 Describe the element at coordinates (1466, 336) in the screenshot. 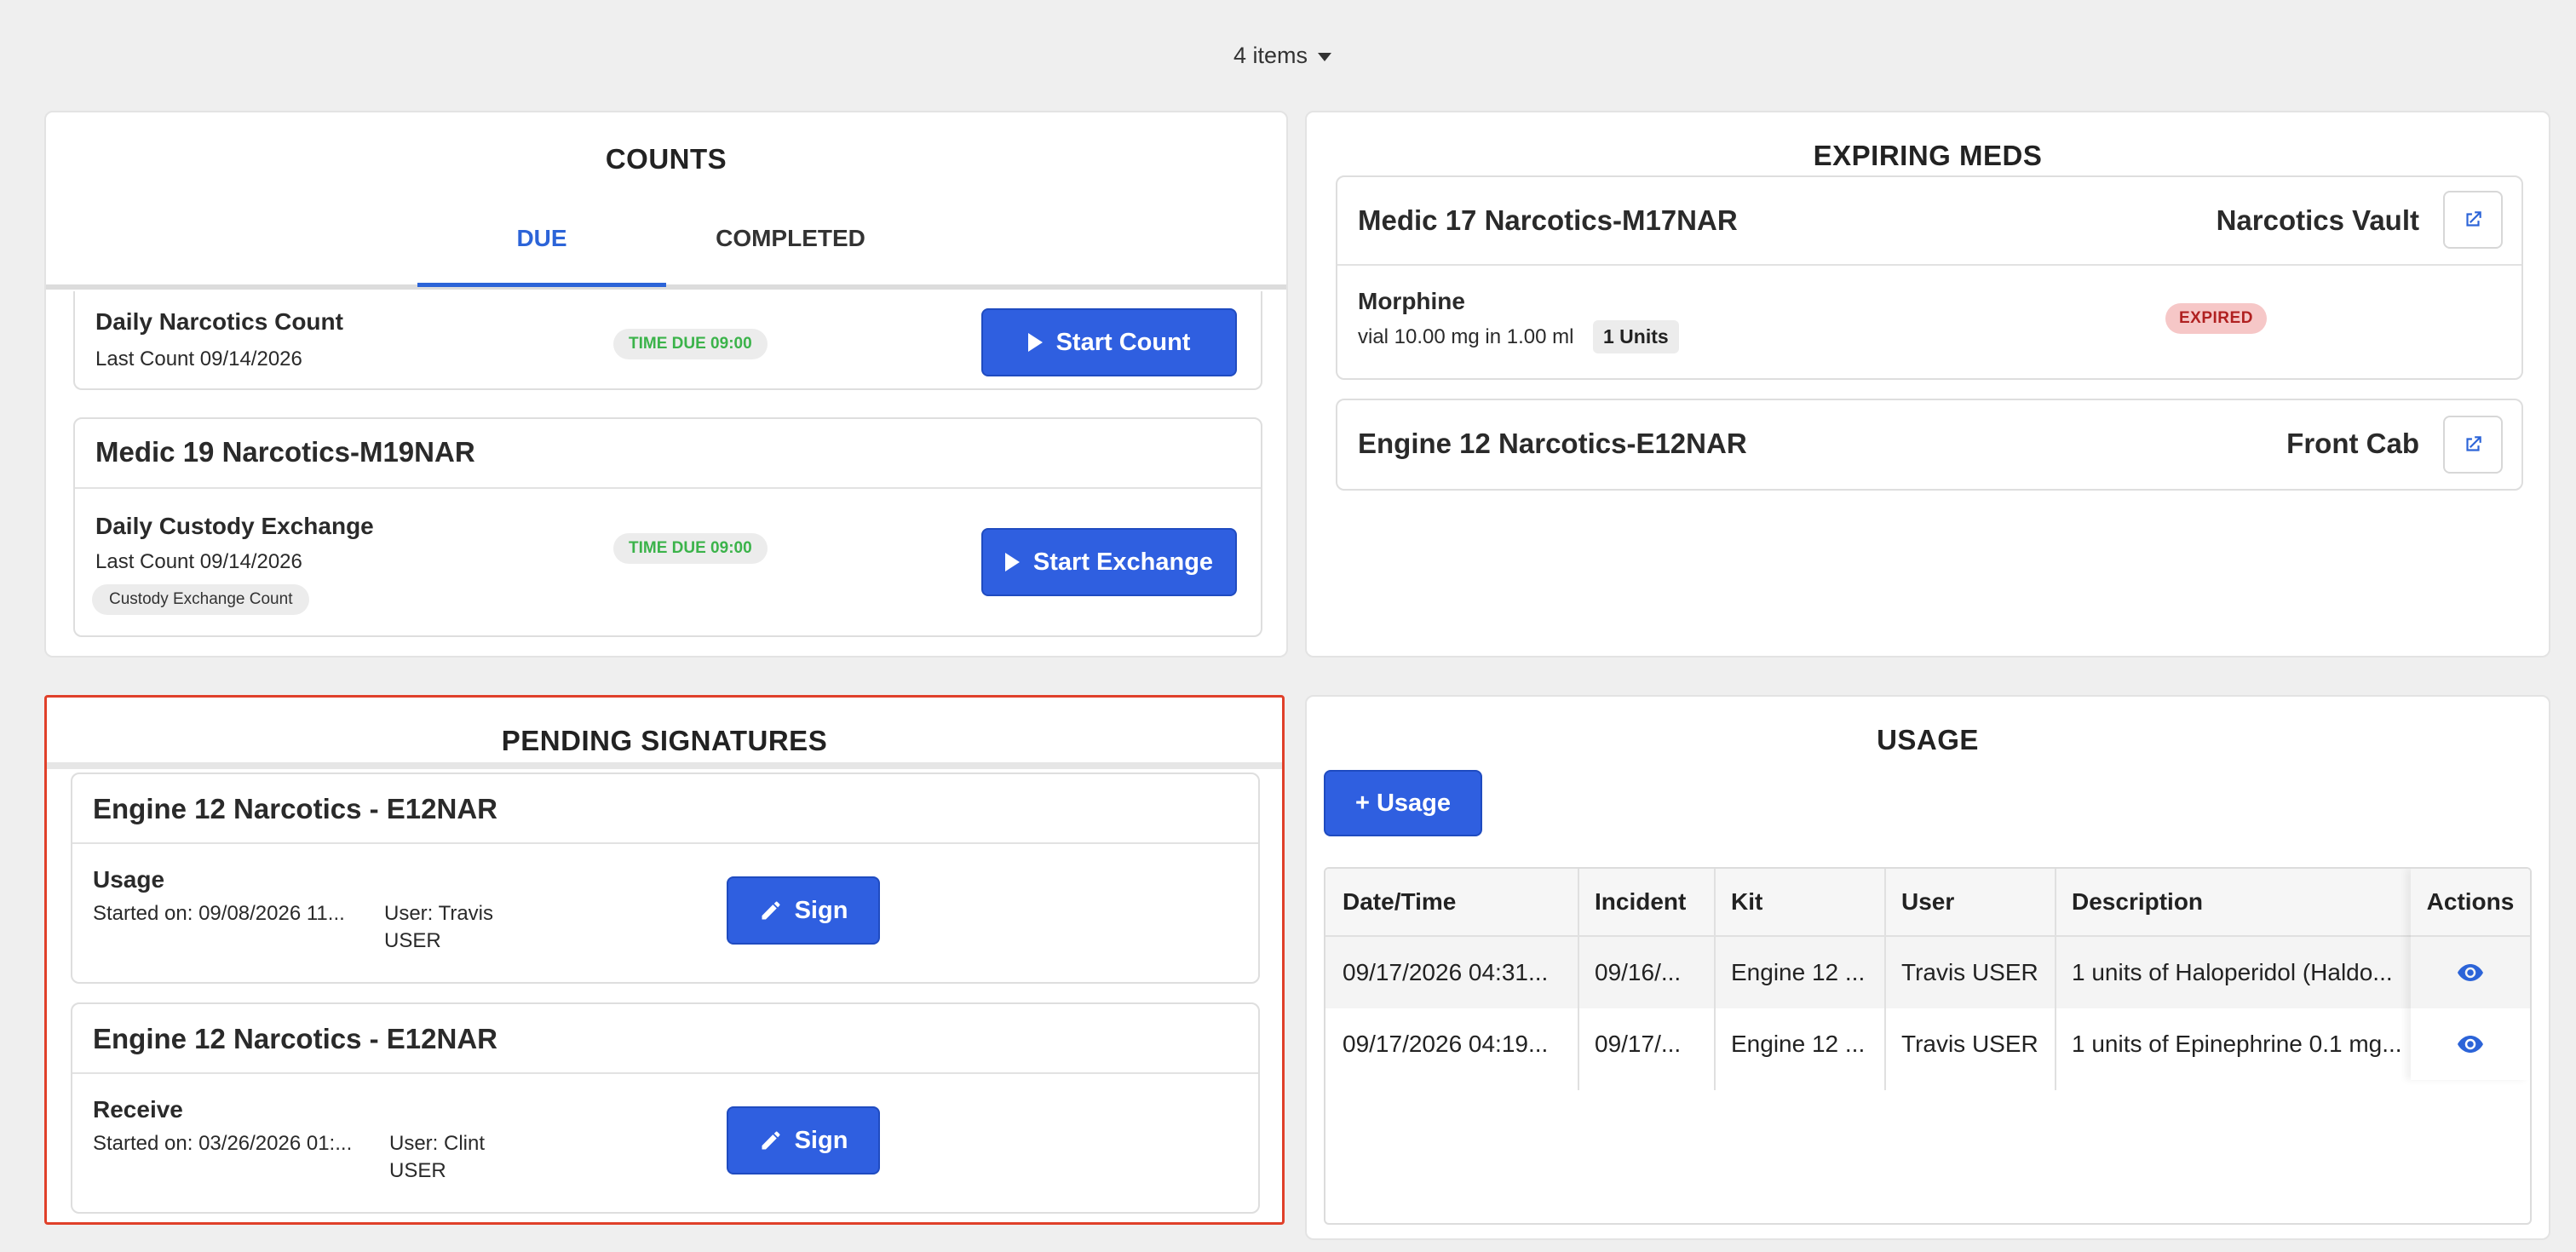

I see `med-detail: vial 10.00 mg in 1.00 ml` at that location.